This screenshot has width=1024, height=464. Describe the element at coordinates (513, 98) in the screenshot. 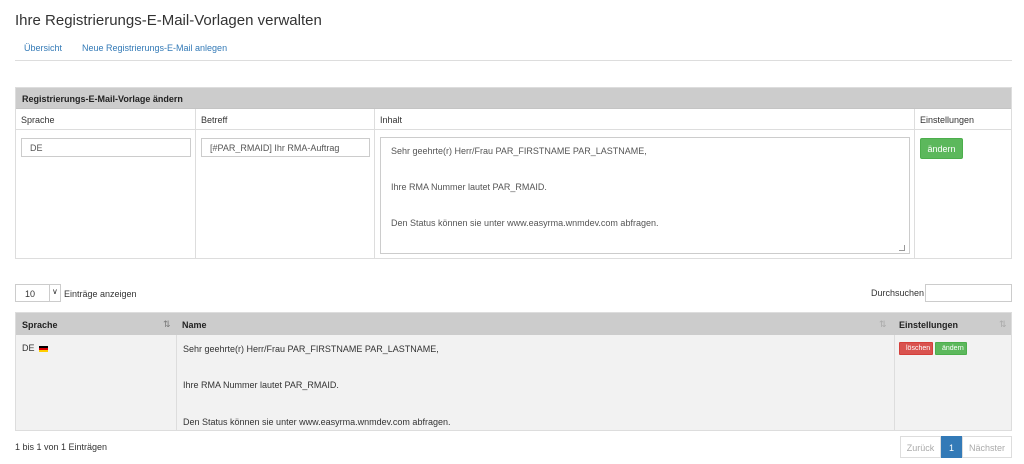

I see `panel-title: Registrierungs-E-Mail-Vorlage ändern` at that location.